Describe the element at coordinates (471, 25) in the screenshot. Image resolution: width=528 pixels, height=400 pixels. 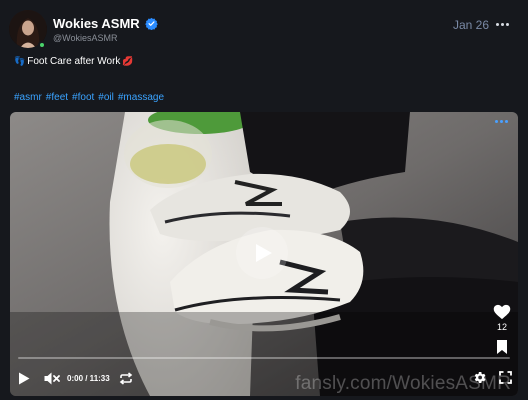
I see `post-date: Jan 26` at that location.